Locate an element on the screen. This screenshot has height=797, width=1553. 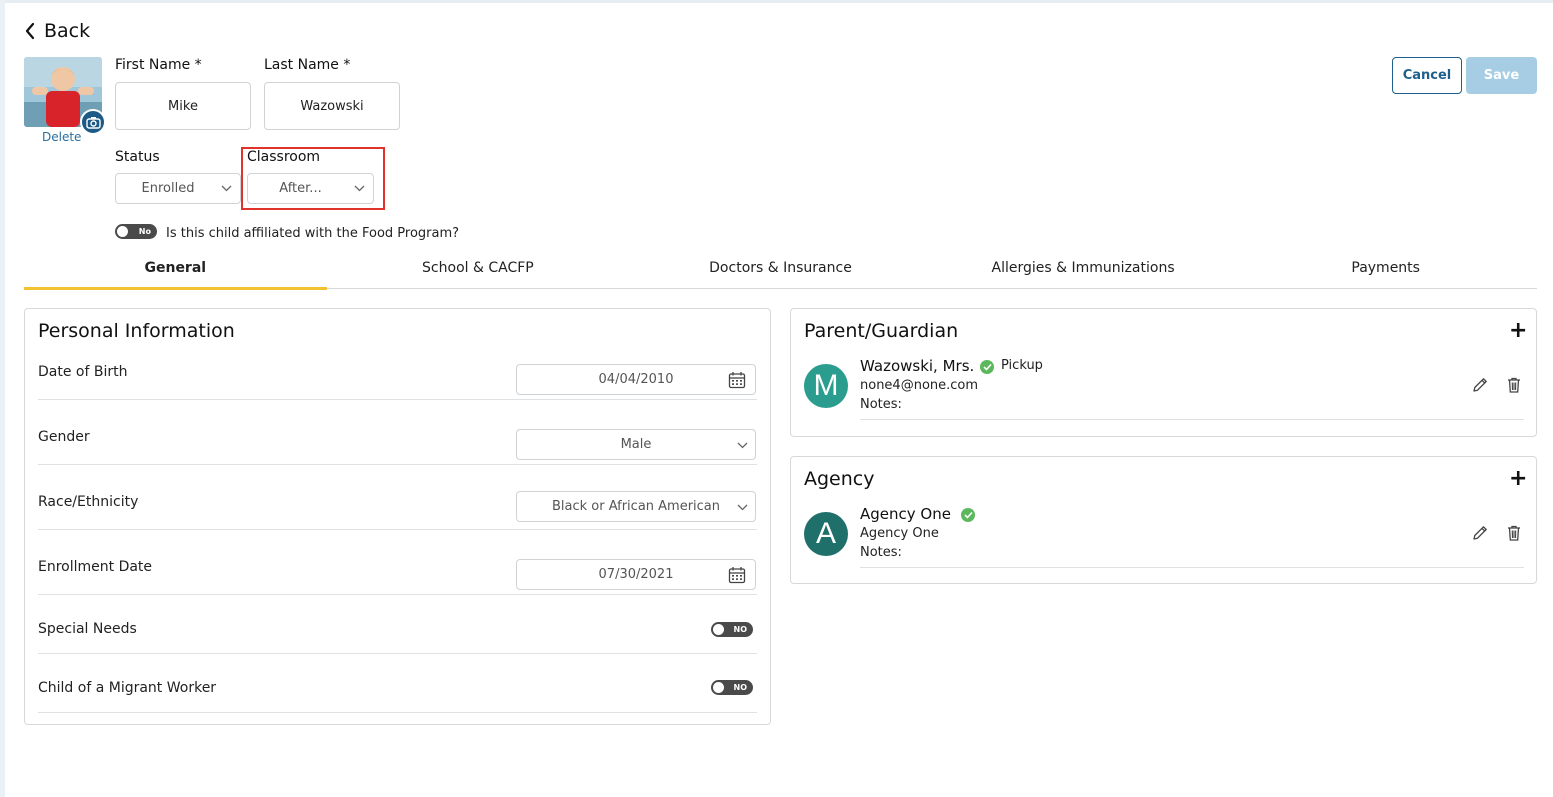
enrollment-date-field: 07/30/2021 is located at coordinates (636, 574).